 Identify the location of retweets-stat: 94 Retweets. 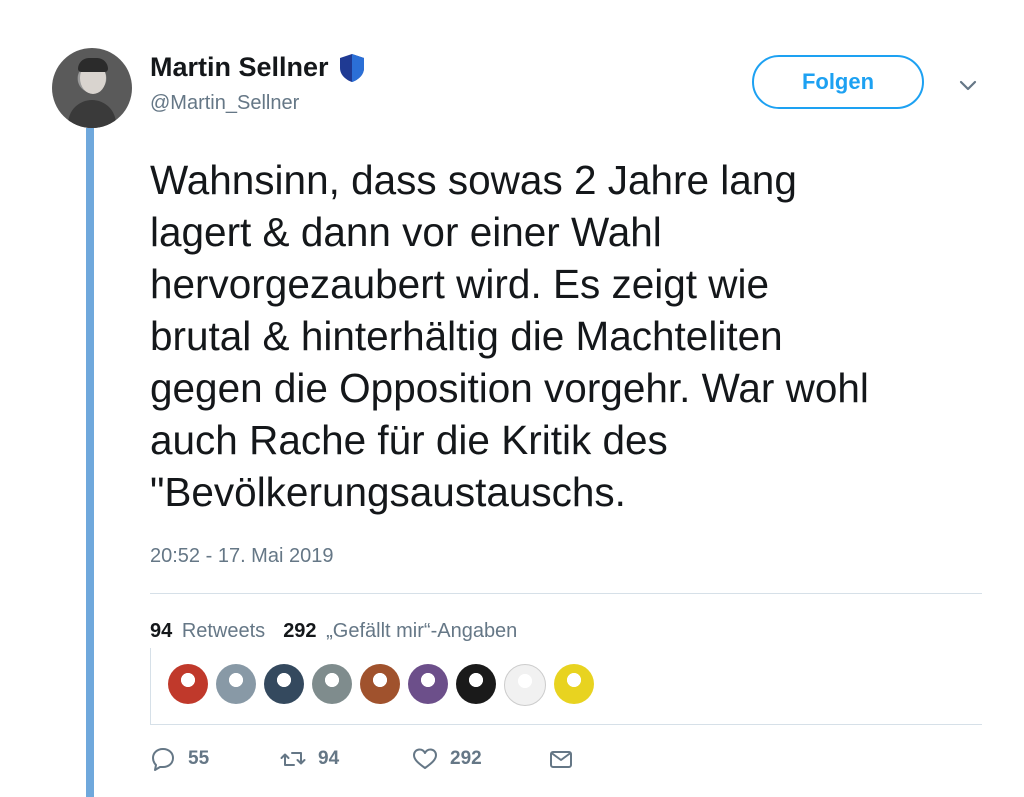
(207, 631).